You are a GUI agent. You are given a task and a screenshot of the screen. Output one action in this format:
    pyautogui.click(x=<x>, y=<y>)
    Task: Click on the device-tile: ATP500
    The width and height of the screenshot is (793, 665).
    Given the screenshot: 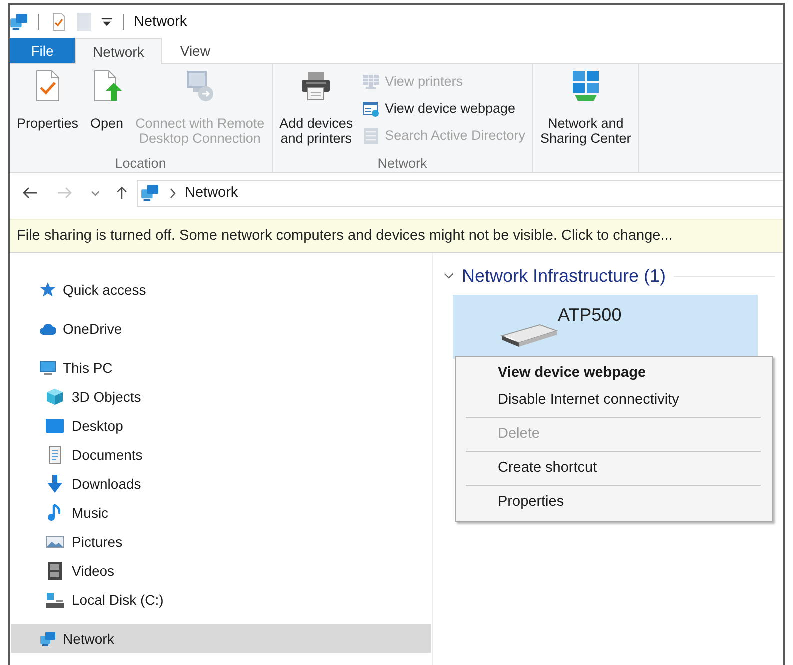 What is the action you would take?
    pyautogui.click(x=605, y=327)
    